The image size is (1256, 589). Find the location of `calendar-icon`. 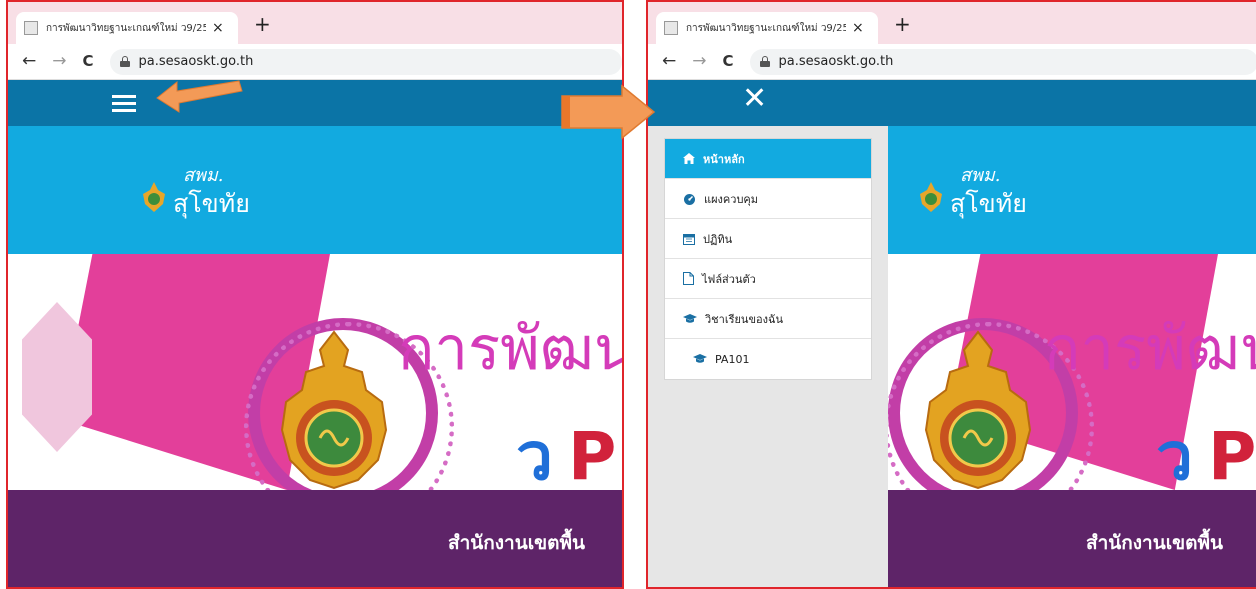

calendar-icon is located at coordinates (689, 239).